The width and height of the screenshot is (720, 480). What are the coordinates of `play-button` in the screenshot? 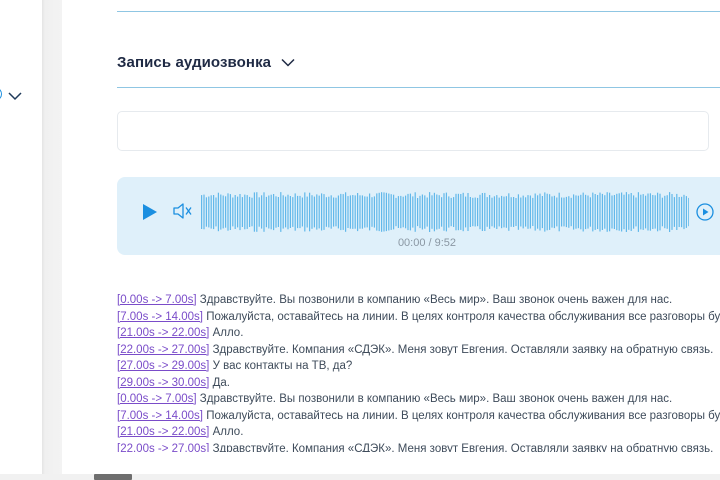 It's located at (150, 214).